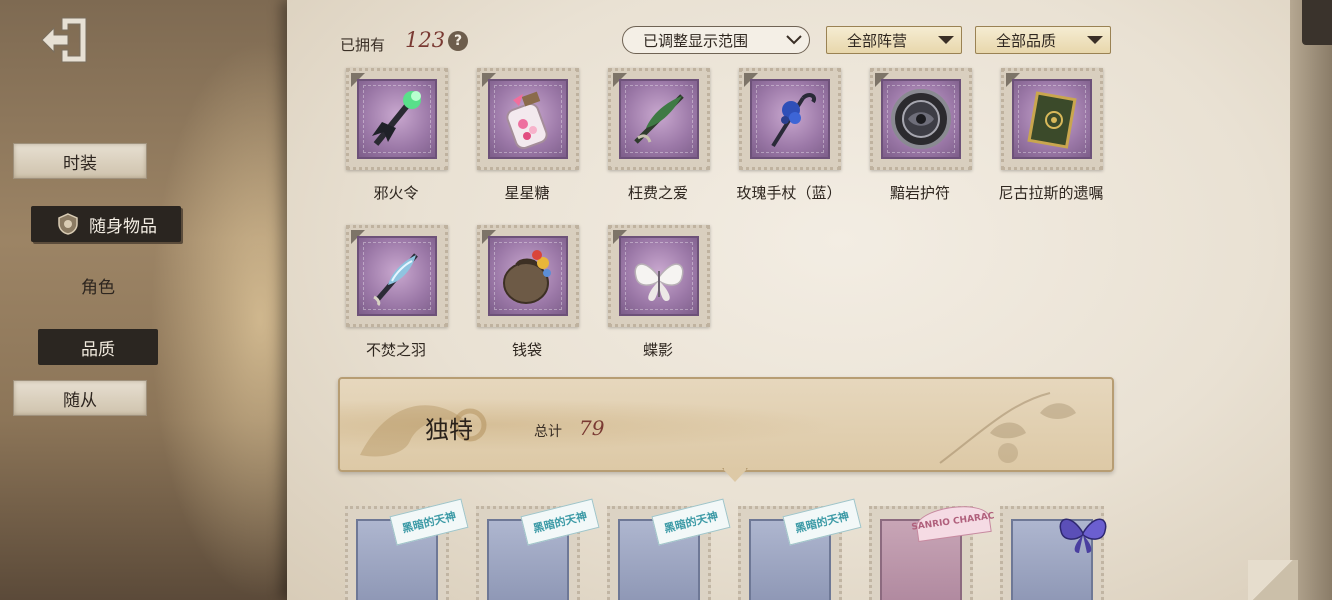 This screenshot has height=600, width=1332. What do you see at coordinates (1273, 580) in the screenshot?
I see `page-fold` at bounding box center [1273, 580].